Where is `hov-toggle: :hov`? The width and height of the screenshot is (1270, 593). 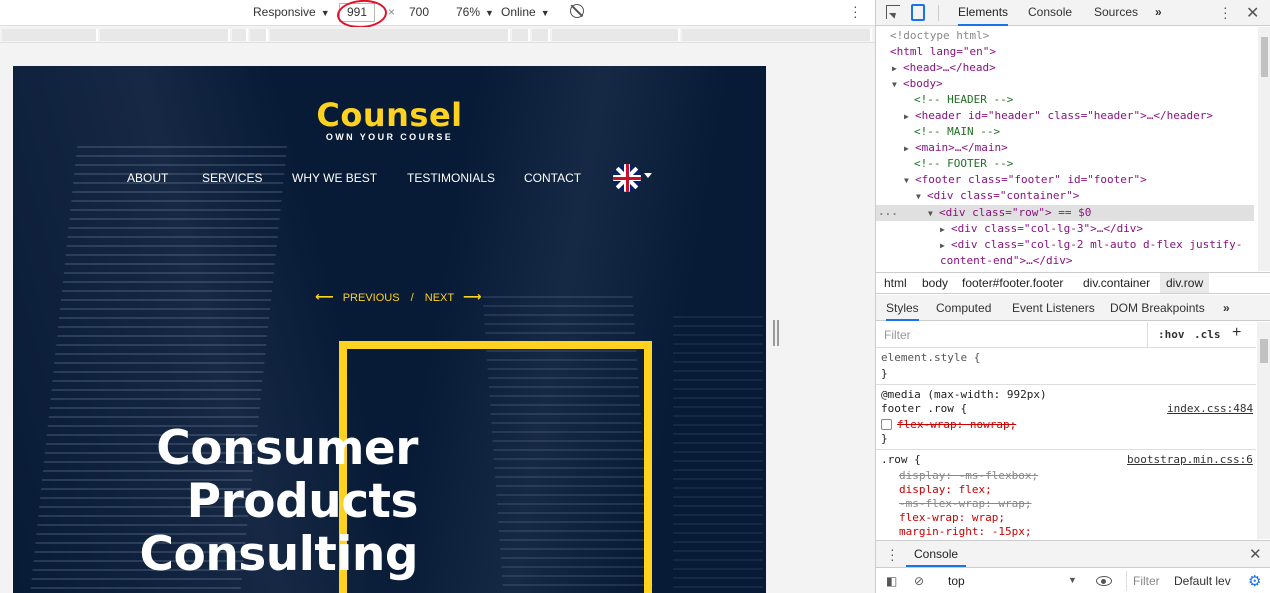 hov-toggle: :hov is located at coordinates (1171, 334).